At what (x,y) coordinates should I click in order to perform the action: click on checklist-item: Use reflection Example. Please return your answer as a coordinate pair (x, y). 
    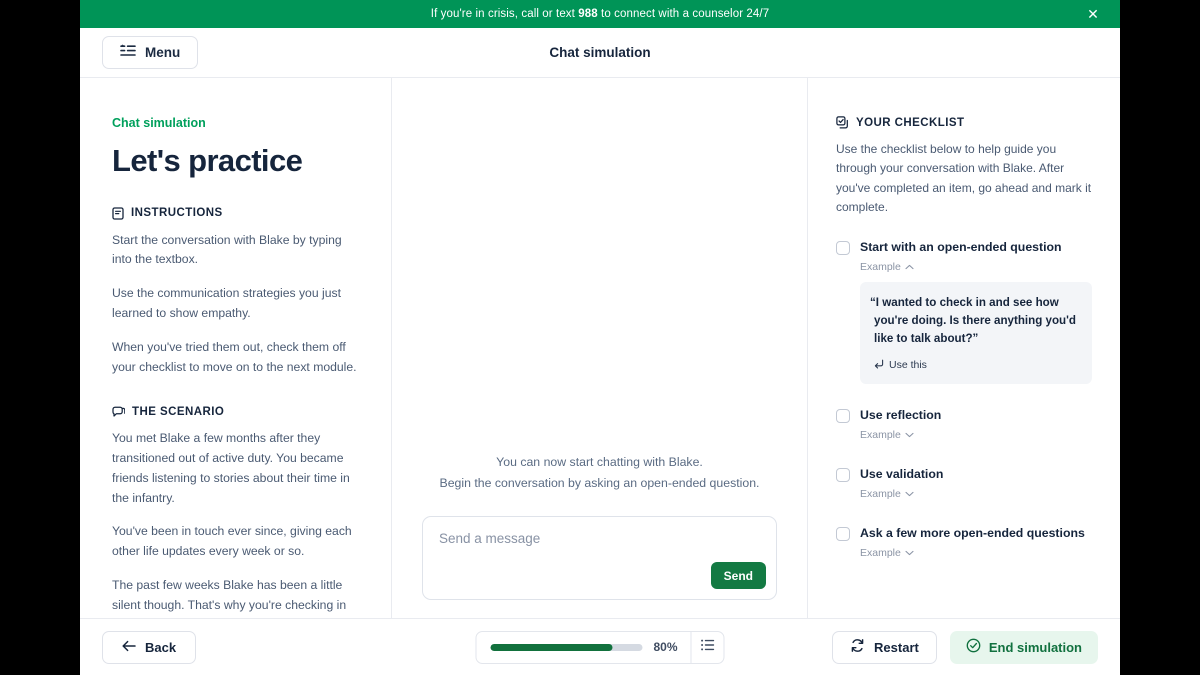
    Looking at the image, I should click on (964, 425).